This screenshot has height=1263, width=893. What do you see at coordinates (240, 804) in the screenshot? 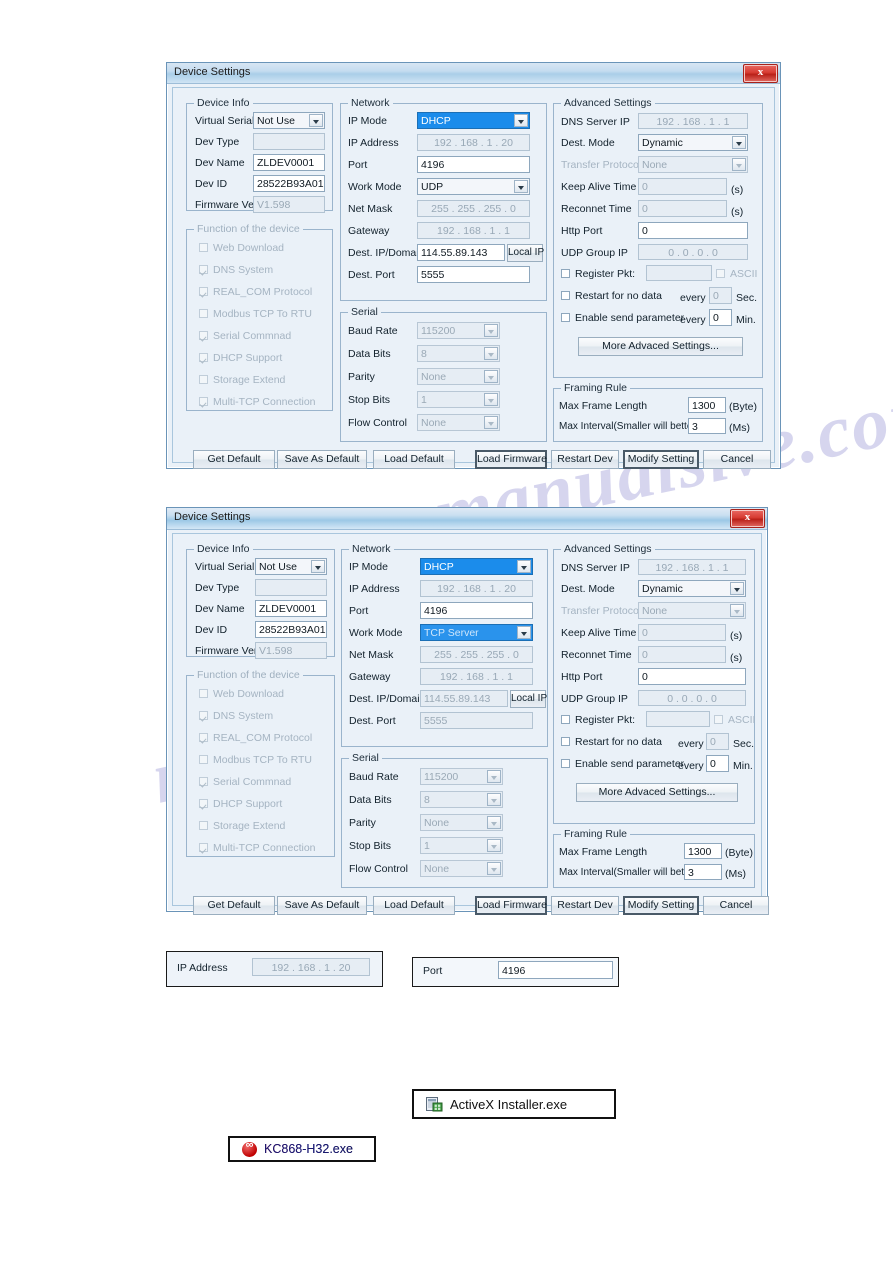
I see `checkbox-dhcp-support: DHCP Support` at bounding box center [240, 804].